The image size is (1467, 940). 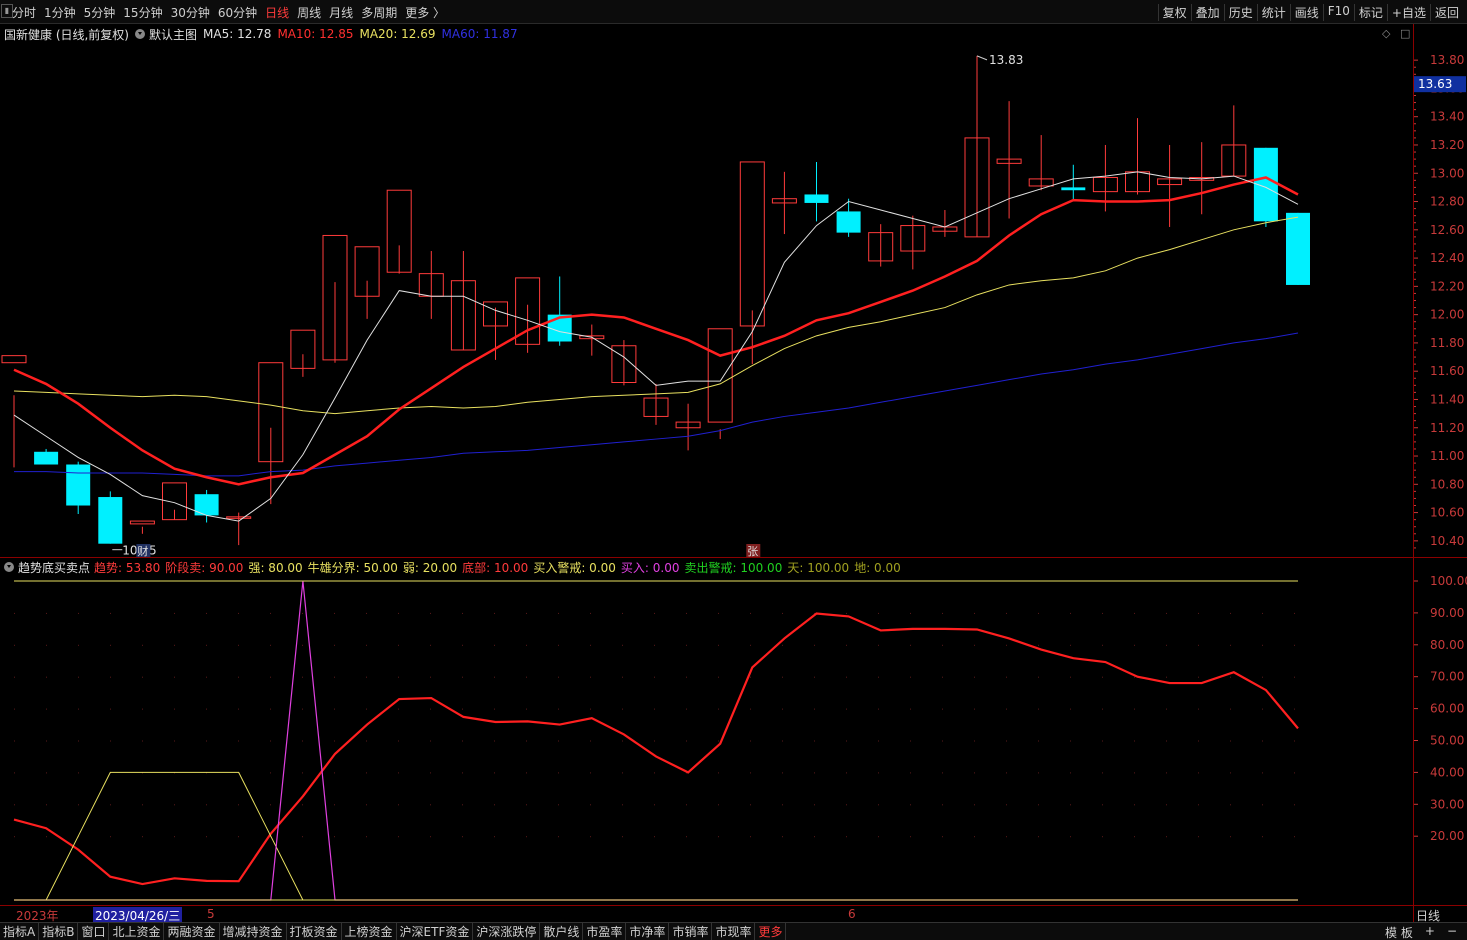 I want to click on bottom-tab-8: 沪深ETF资金, so click(x=435, y=931).